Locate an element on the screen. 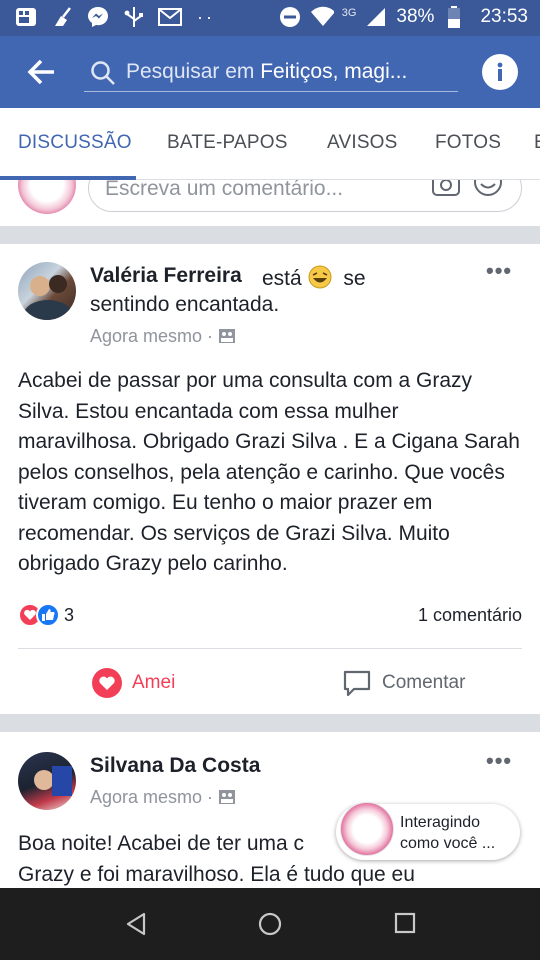  tab-more: E is located at coordinates (537, 143).